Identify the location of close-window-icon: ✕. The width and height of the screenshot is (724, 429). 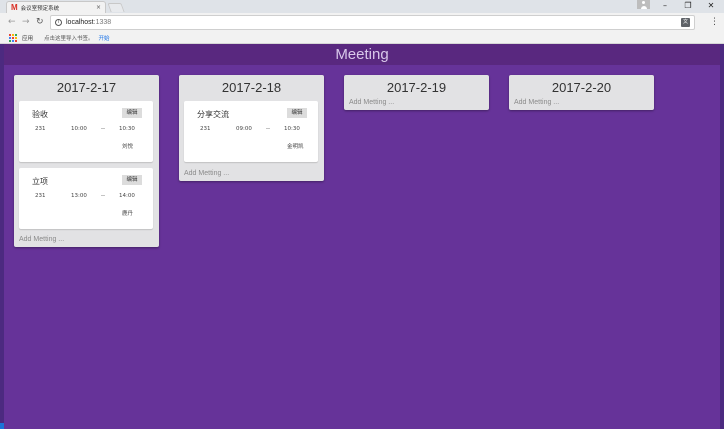
(711, 5).